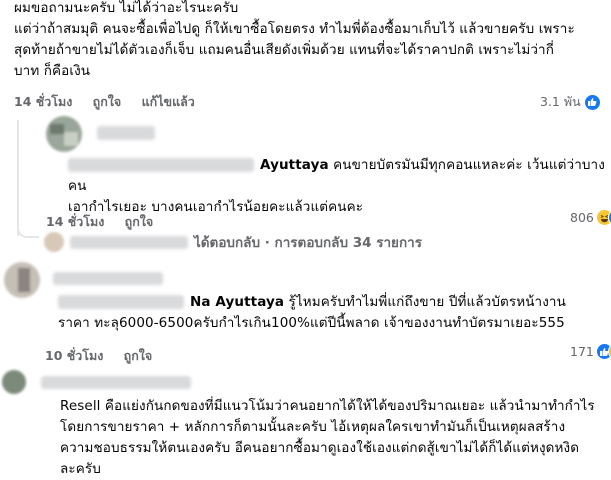 This screenshot has width=611, height=480. What do you see at coordinates (108, 277) in the screenshot?
I see `comment-2-author` at bounding box center [108, 277].